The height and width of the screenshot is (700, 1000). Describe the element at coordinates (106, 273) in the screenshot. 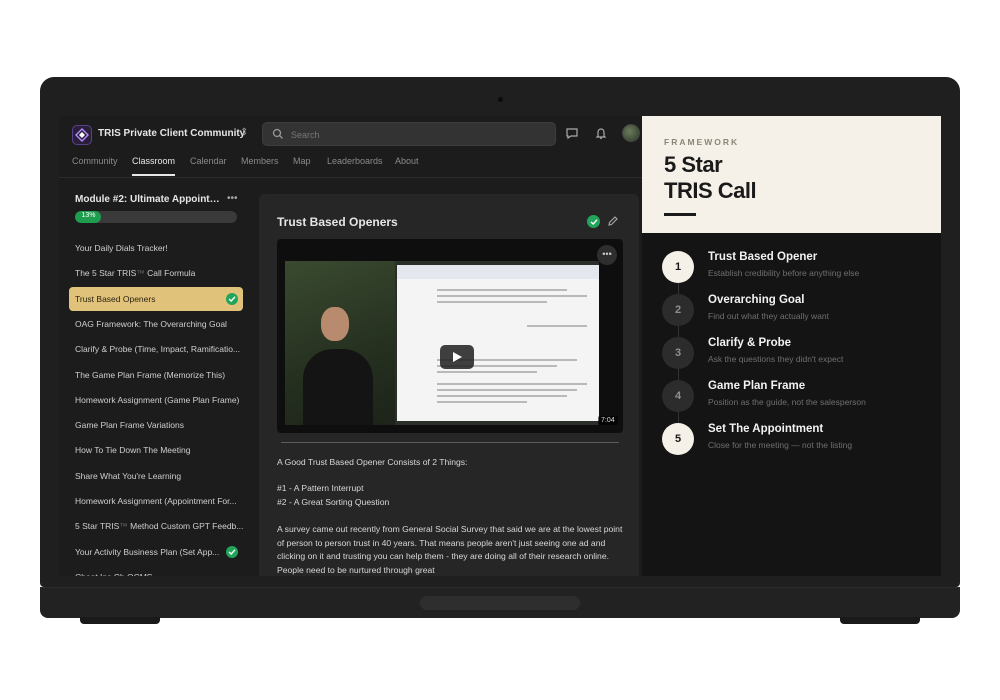

I see `lesson-item-label: The 5 Star TRIS` at that location.